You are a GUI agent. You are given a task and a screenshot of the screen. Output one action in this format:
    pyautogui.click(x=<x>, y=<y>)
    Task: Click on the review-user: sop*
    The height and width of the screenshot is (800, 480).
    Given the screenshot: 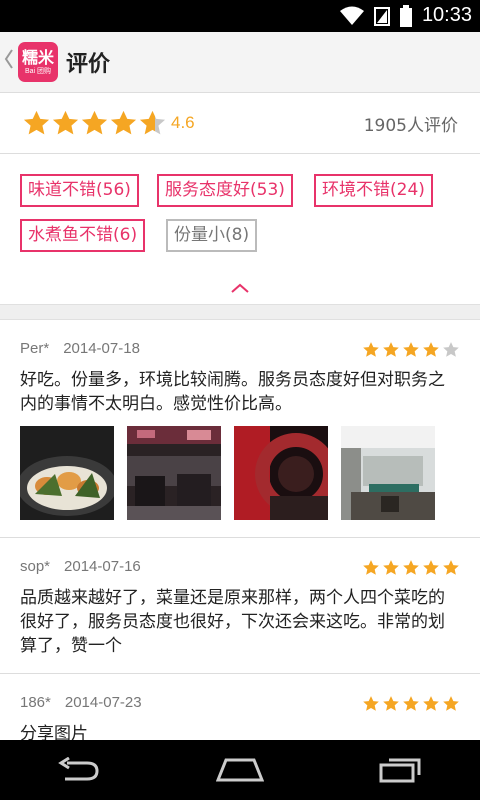 What is the action you would take?
    pyautogui.click(x=35, y=566)
    